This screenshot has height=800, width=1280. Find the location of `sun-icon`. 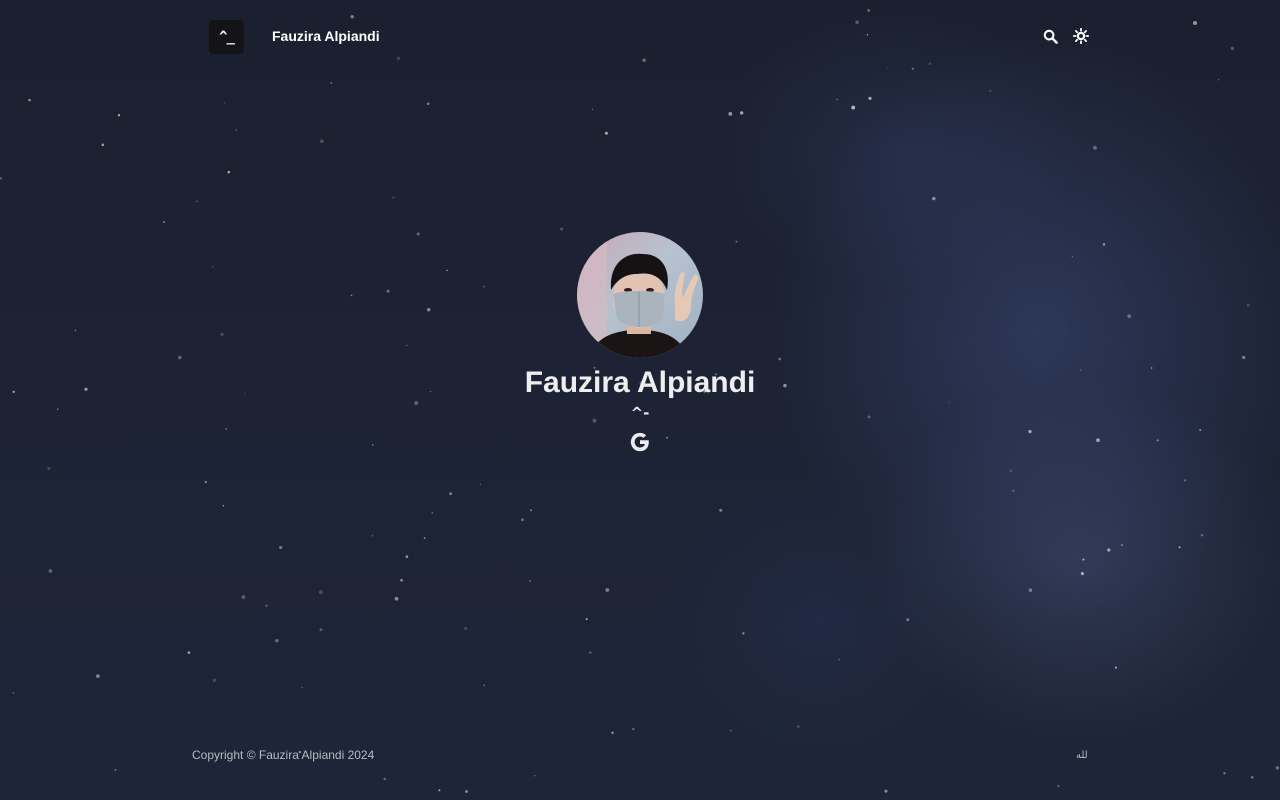

sun-icon is located at coordinates (1081, 36).